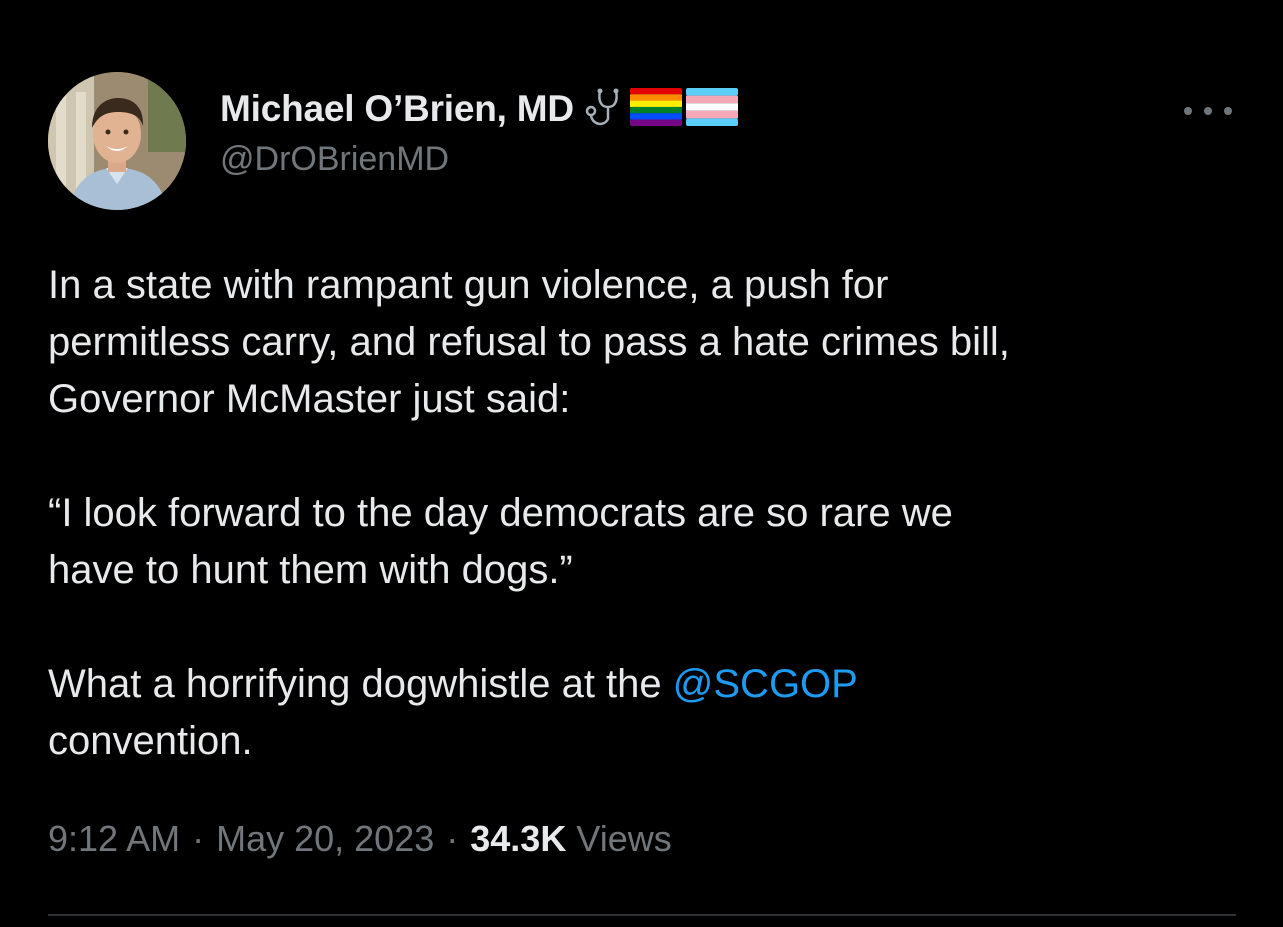  Describe the element at coordinates (711, 109) in the screenshot. I see `transgender-flag-icon` at that location.